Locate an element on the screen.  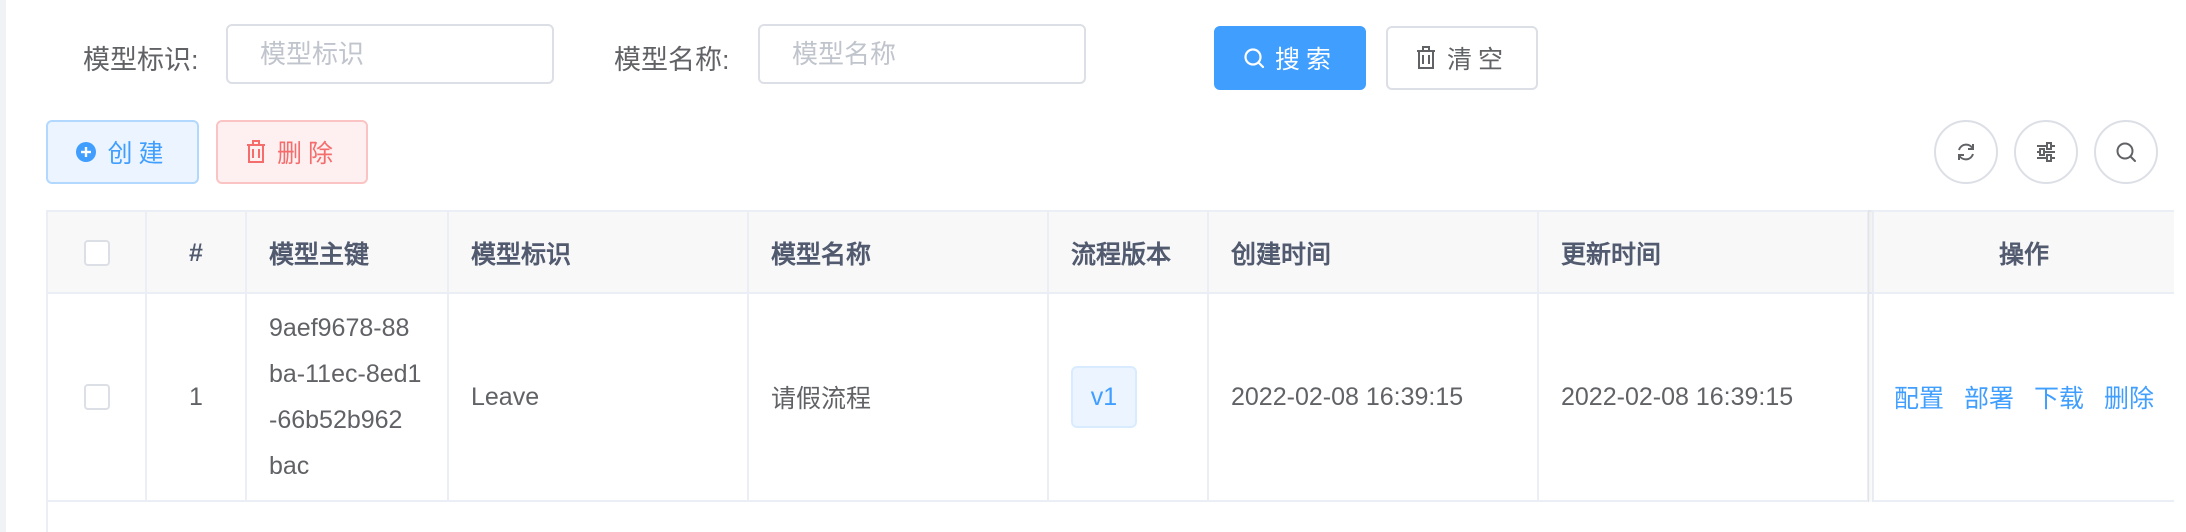
delete-button: 删除 is located at coordinates (292, 152).